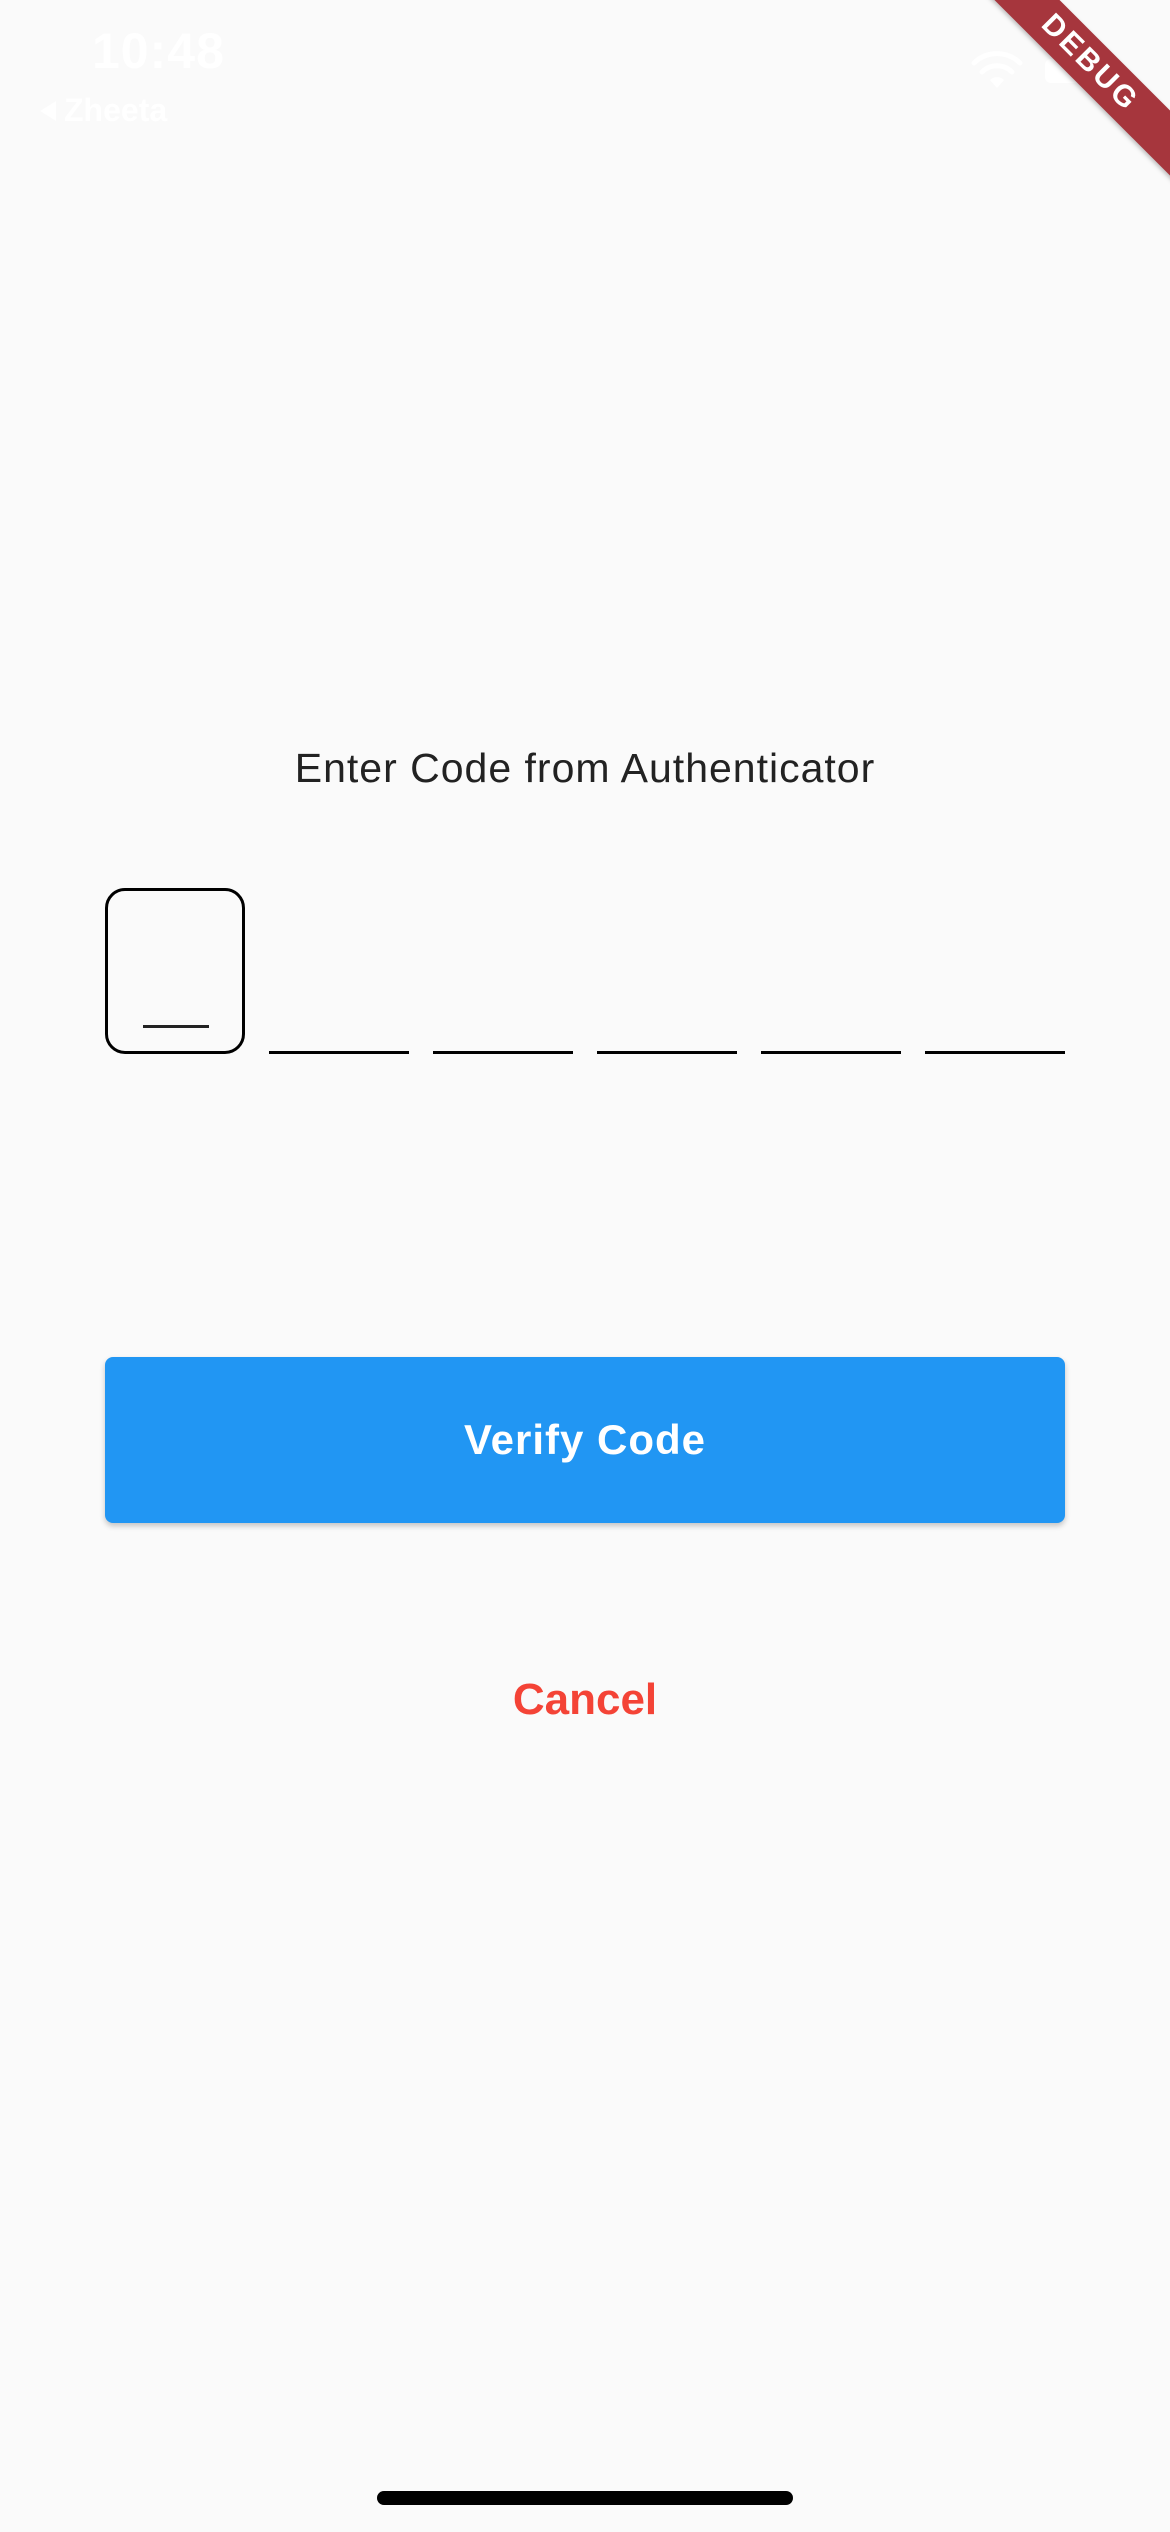 This screenshot has width=1170, height=2532. I want to click on wifi-icon, so click(997, 69).